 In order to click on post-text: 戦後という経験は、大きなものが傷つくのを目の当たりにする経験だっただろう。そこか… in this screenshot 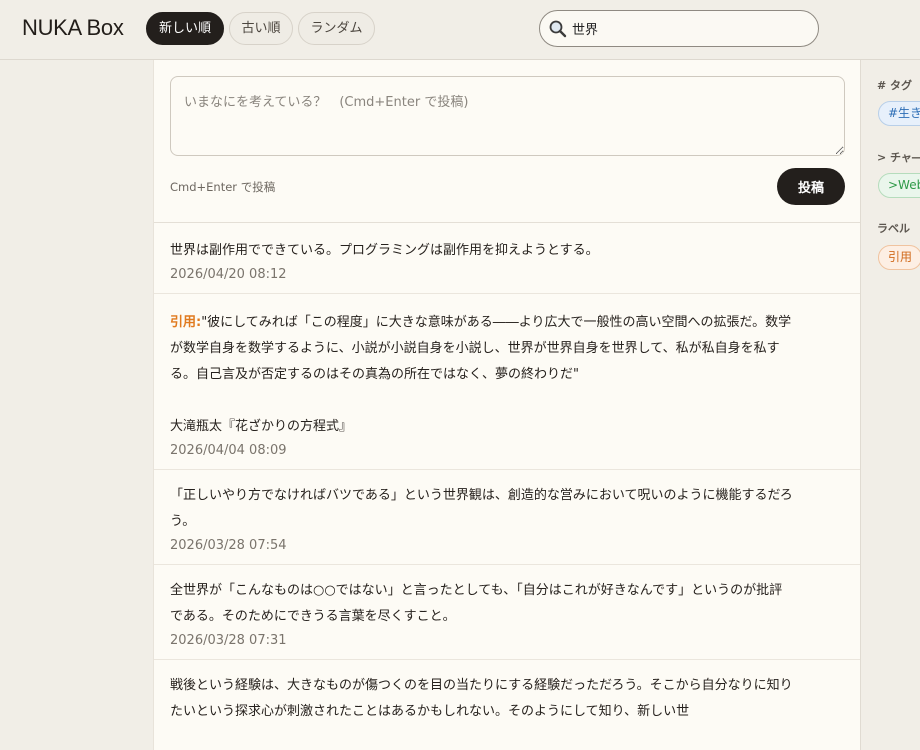, I will do `click(481, 698)`.